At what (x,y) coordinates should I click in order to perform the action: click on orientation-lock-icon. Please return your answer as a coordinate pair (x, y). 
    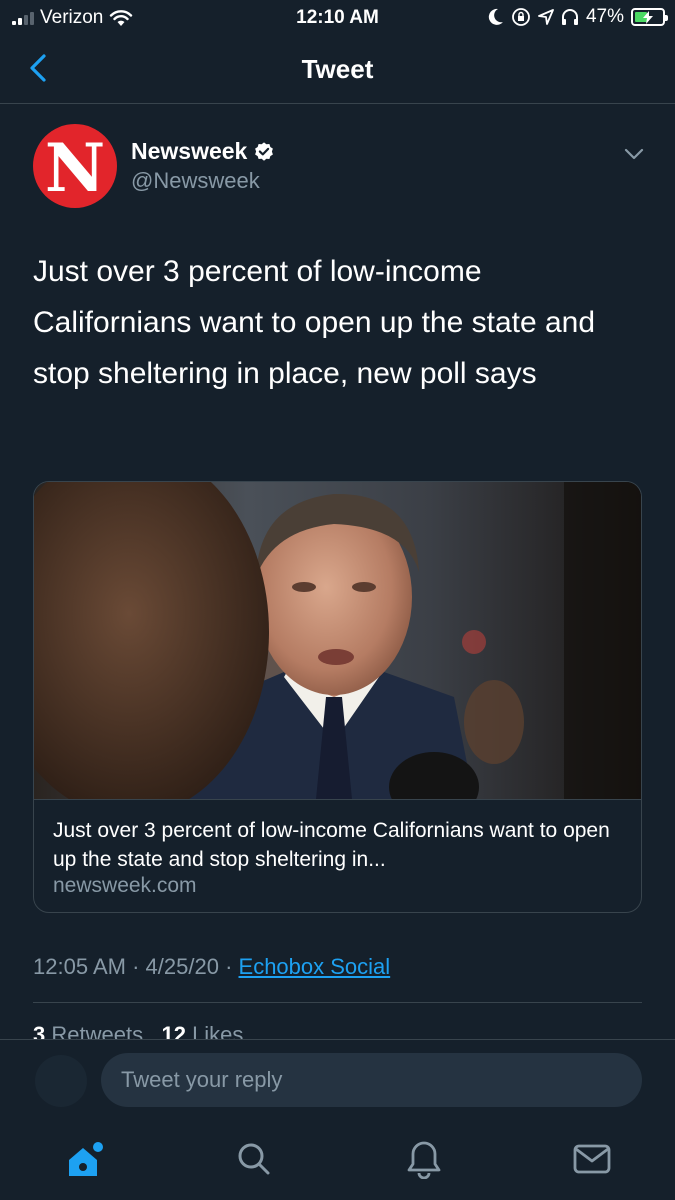
    Looking at the image, I should click on (521, 17).